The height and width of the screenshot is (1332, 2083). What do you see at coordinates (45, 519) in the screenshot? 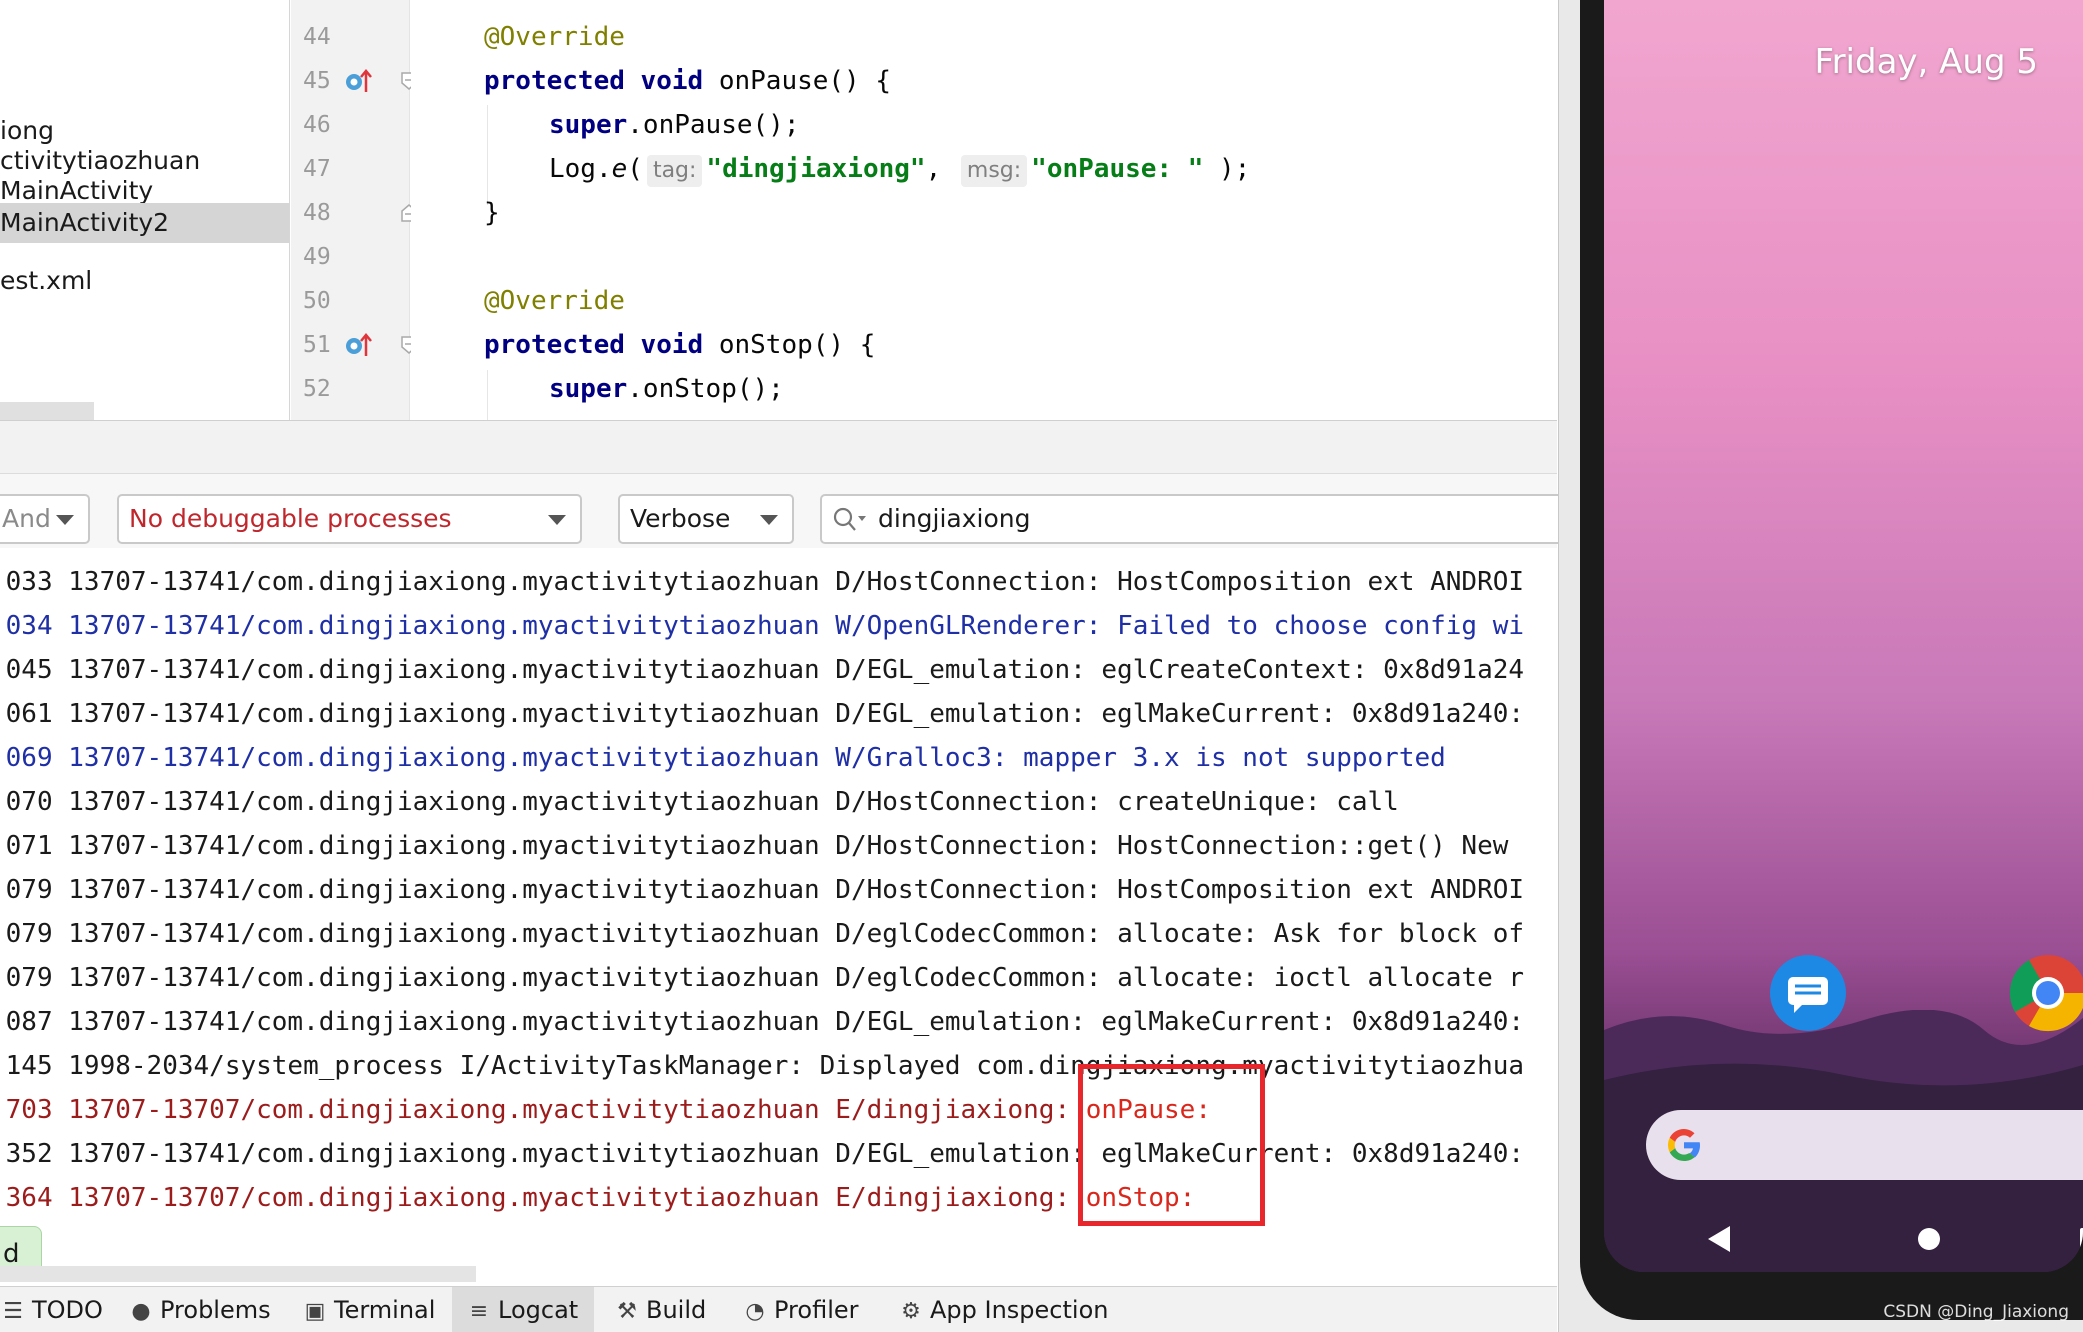
I see `device-select: And` at bounding box center [45, 519].